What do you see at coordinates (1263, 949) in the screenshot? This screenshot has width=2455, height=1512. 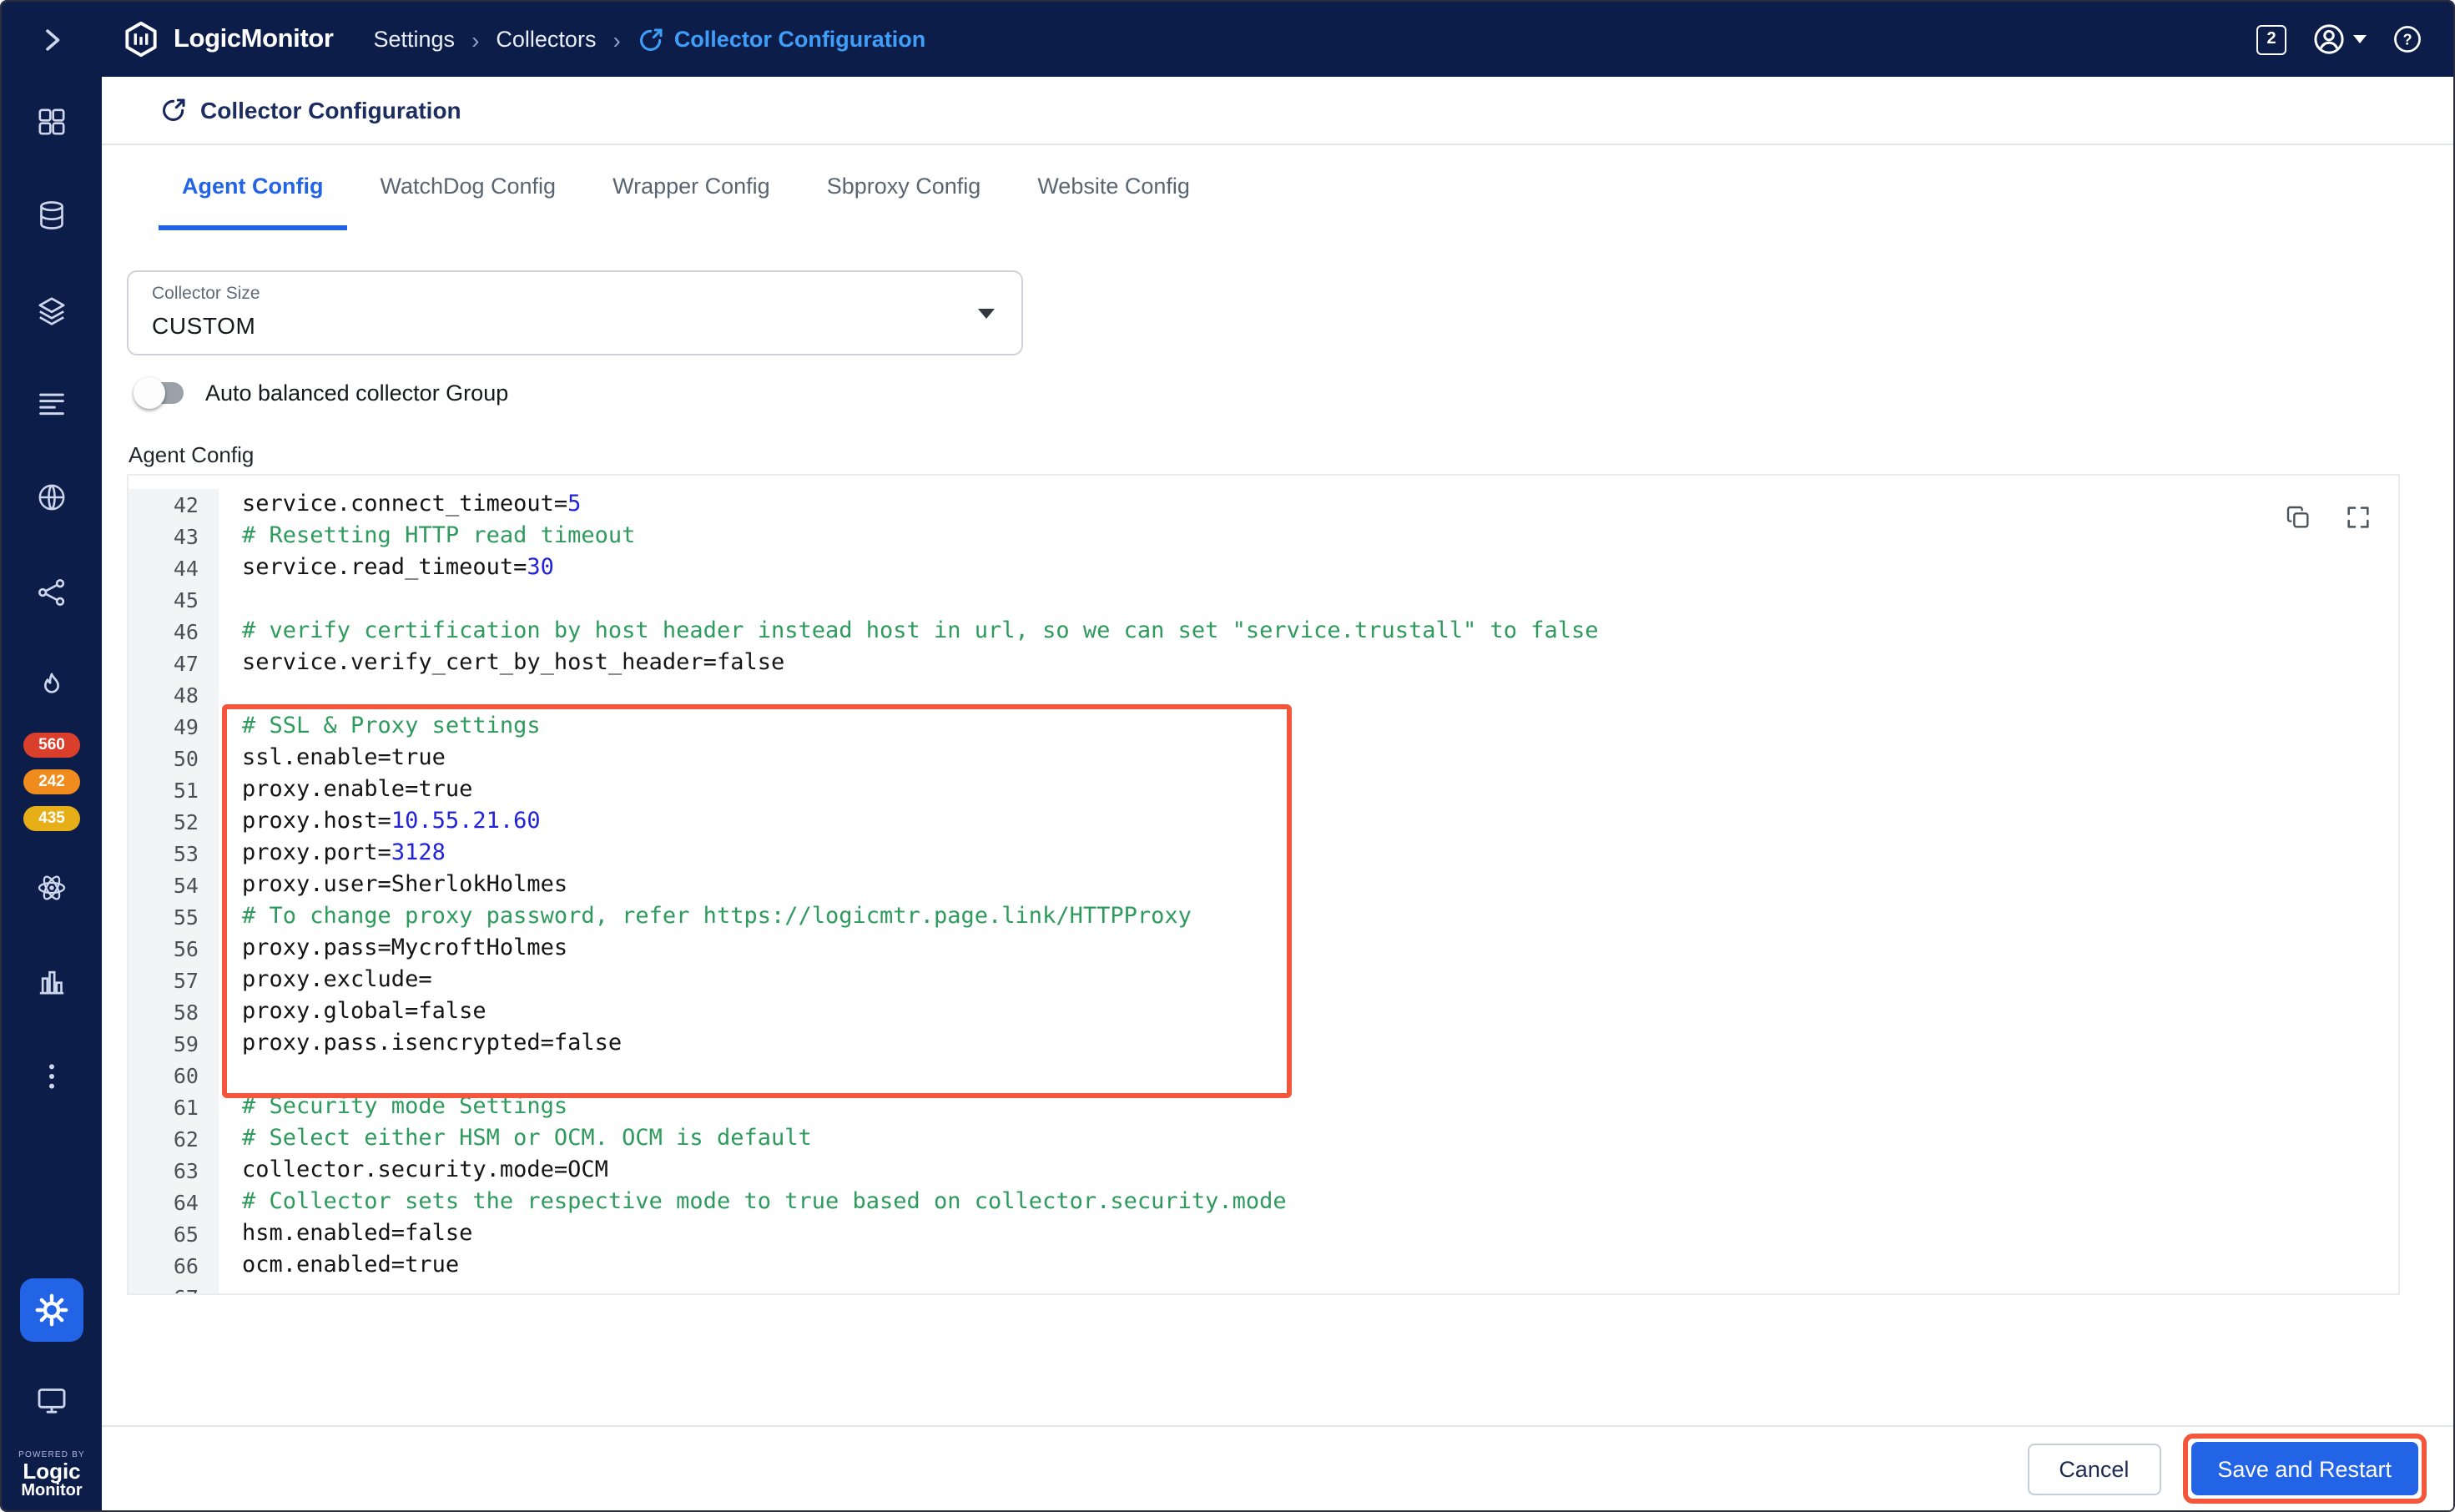 I see `code-line: 56 proxy.pass=MycroftHolmes` at bounding box center [1263, 949].